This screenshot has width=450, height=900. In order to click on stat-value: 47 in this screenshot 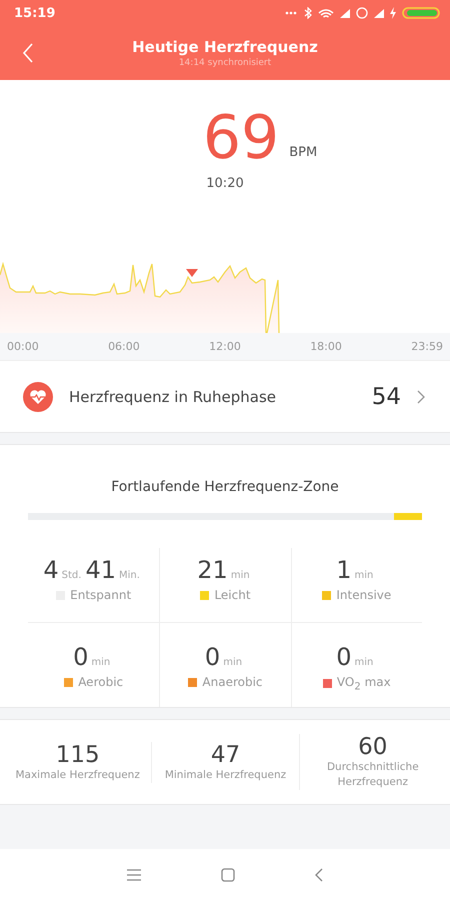, I will do `click(225, 755)`.